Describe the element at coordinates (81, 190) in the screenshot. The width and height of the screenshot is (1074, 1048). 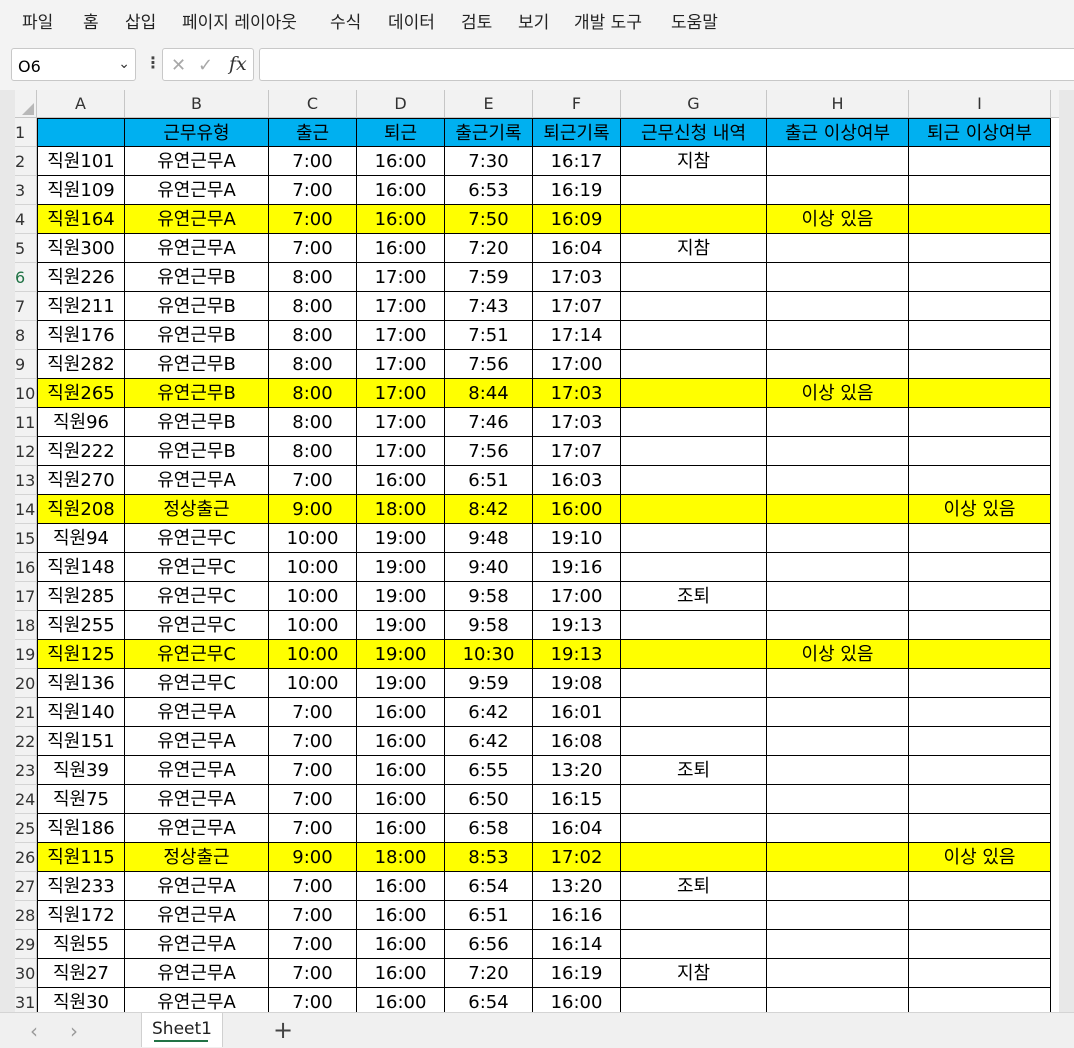
I see `table-cell: 직원109` at that location.